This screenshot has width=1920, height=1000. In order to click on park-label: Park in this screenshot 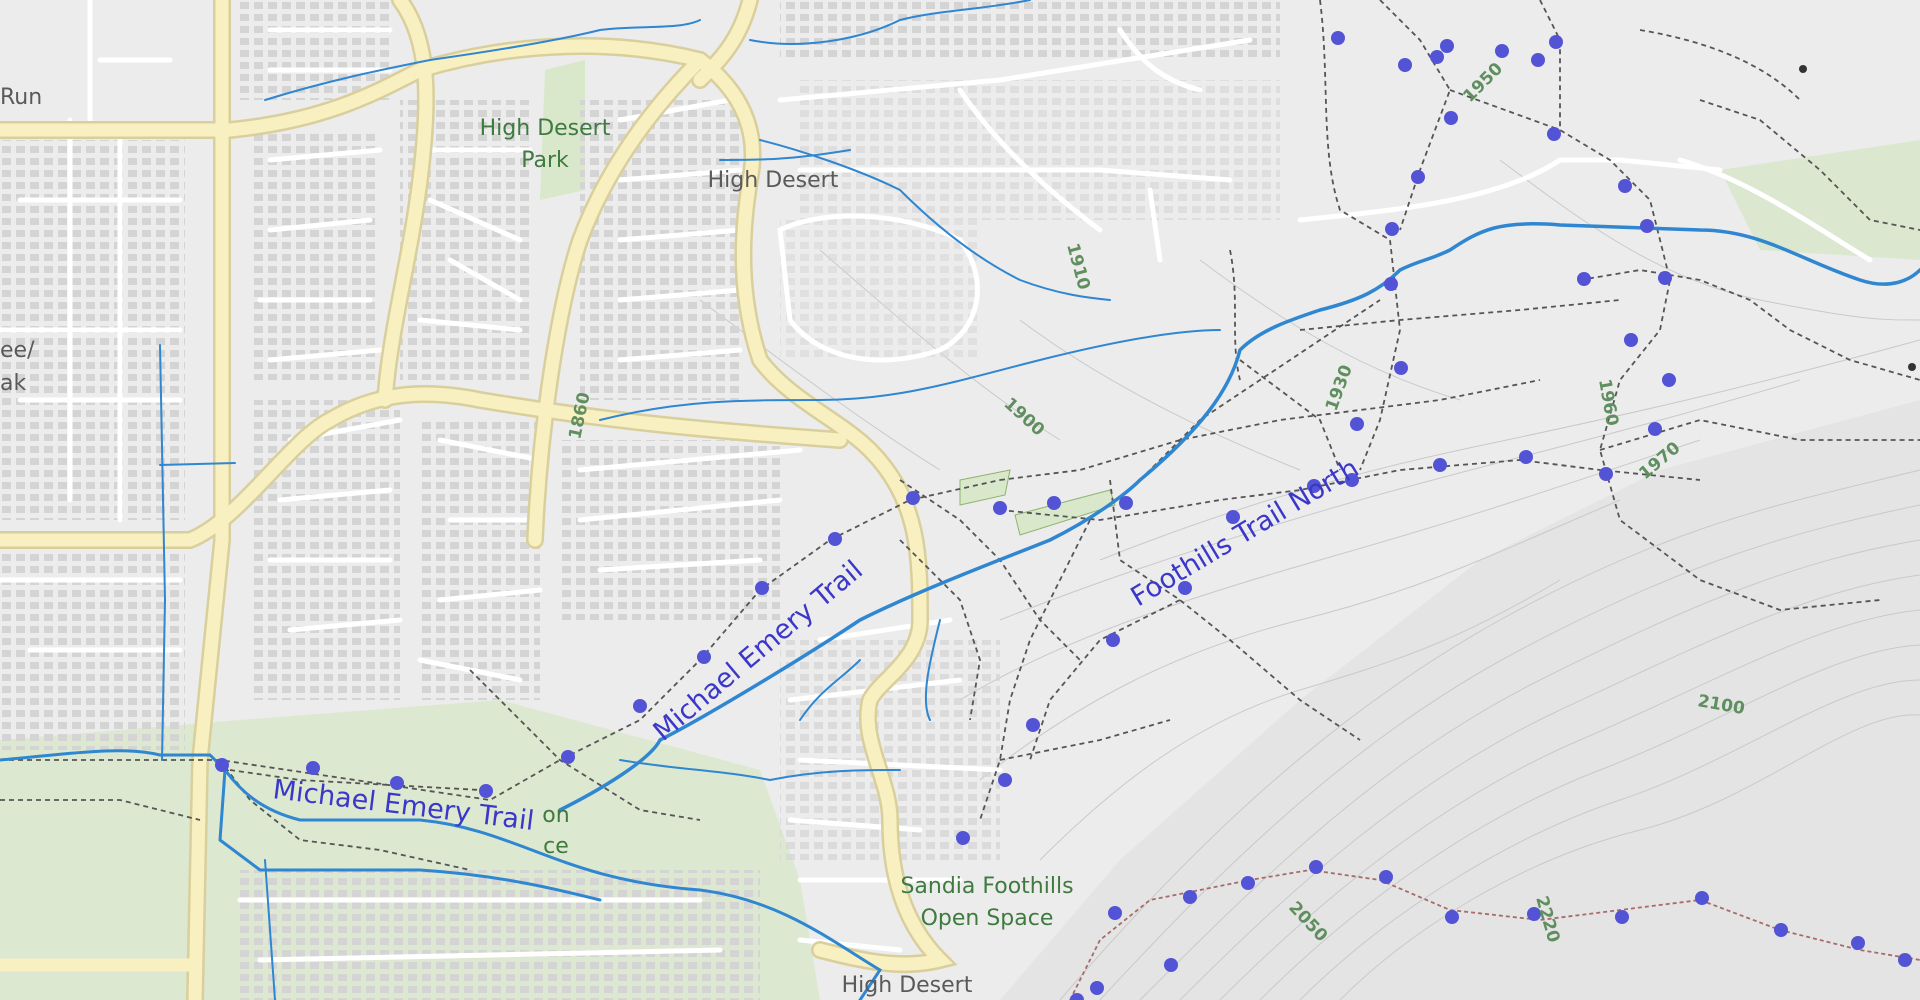, I will do `click(545, 160)`.